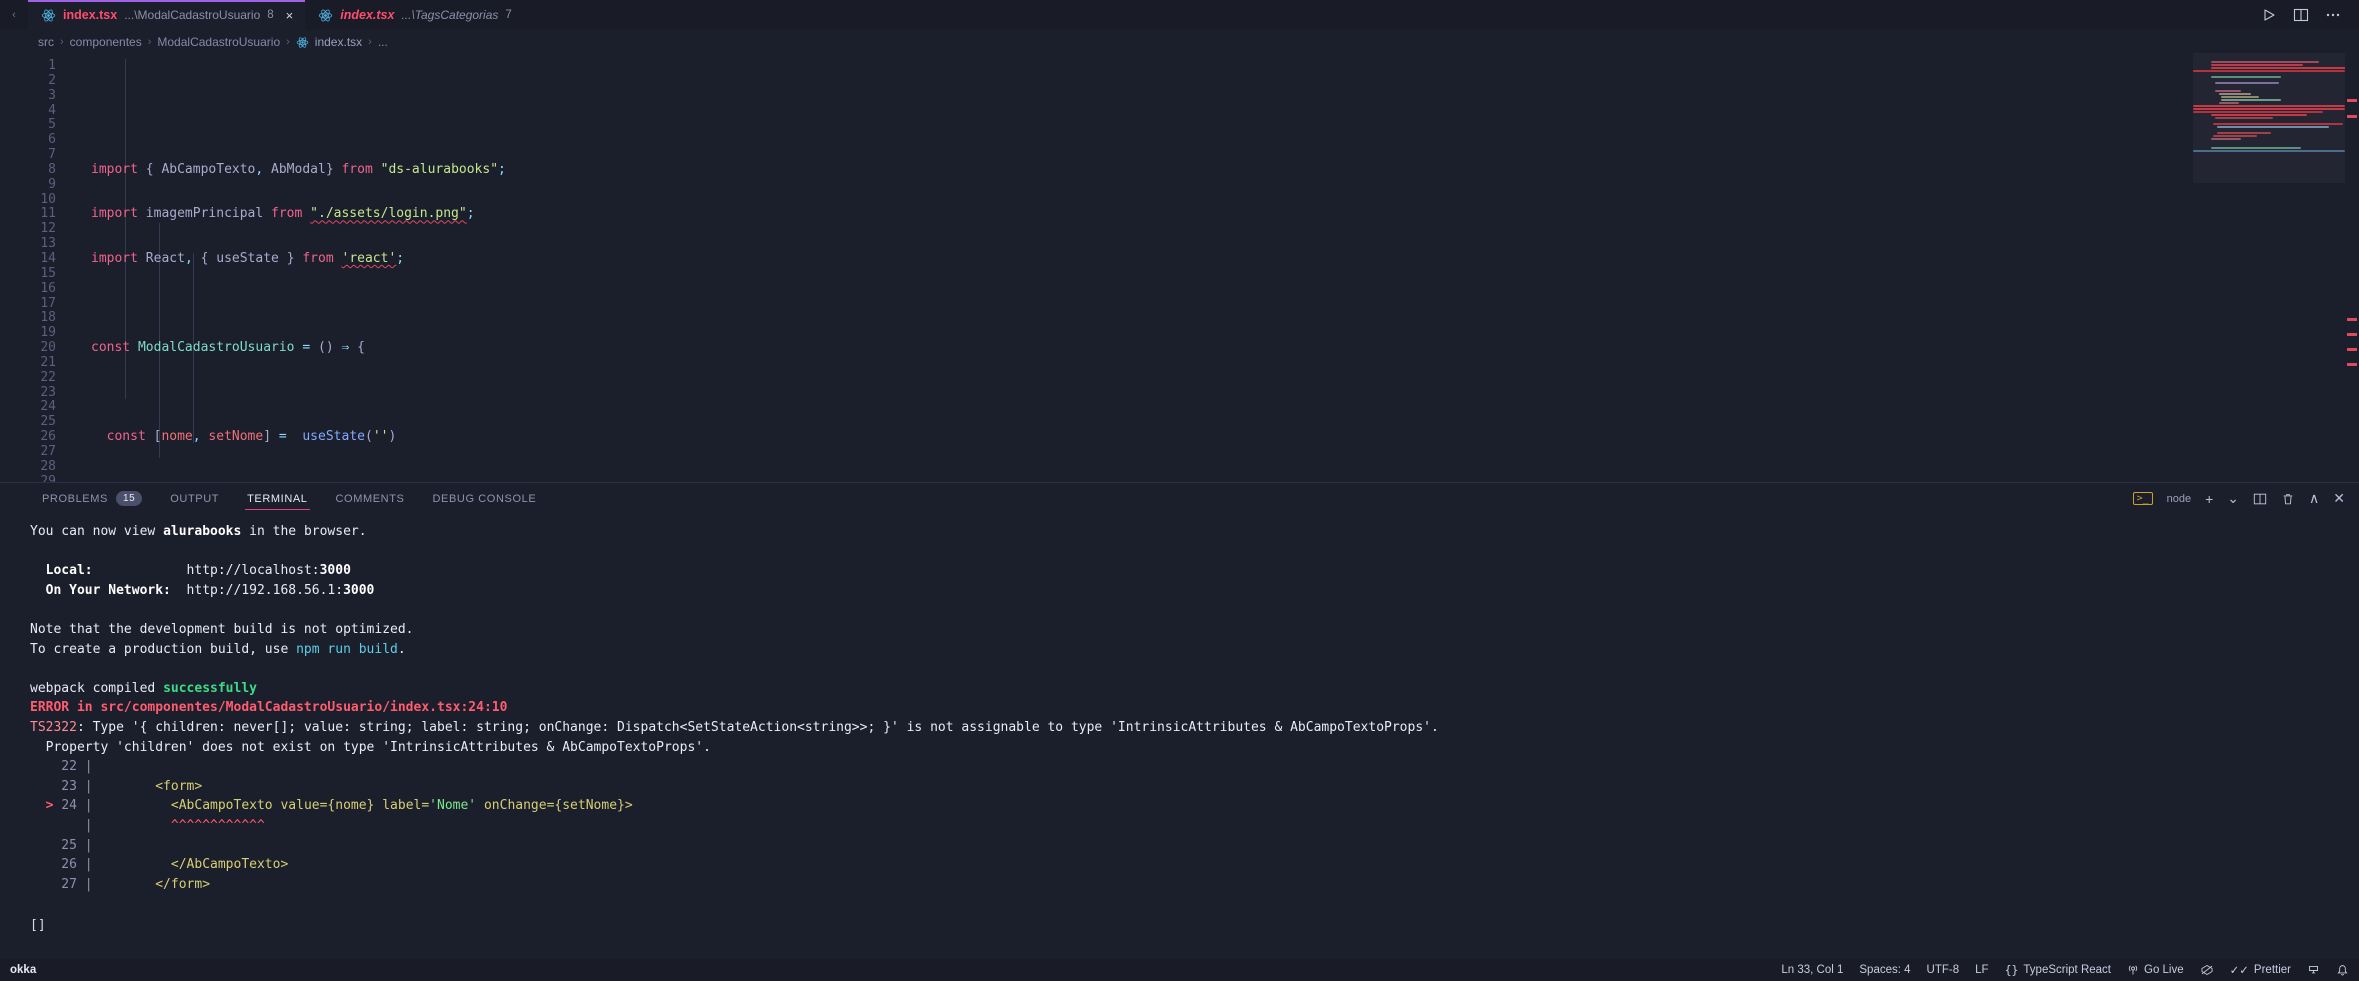 This screenshot has width=2359, height=981. Describe the element at coordinates (48, 392) in the screenshot. I see `line-number: 23` at that location.